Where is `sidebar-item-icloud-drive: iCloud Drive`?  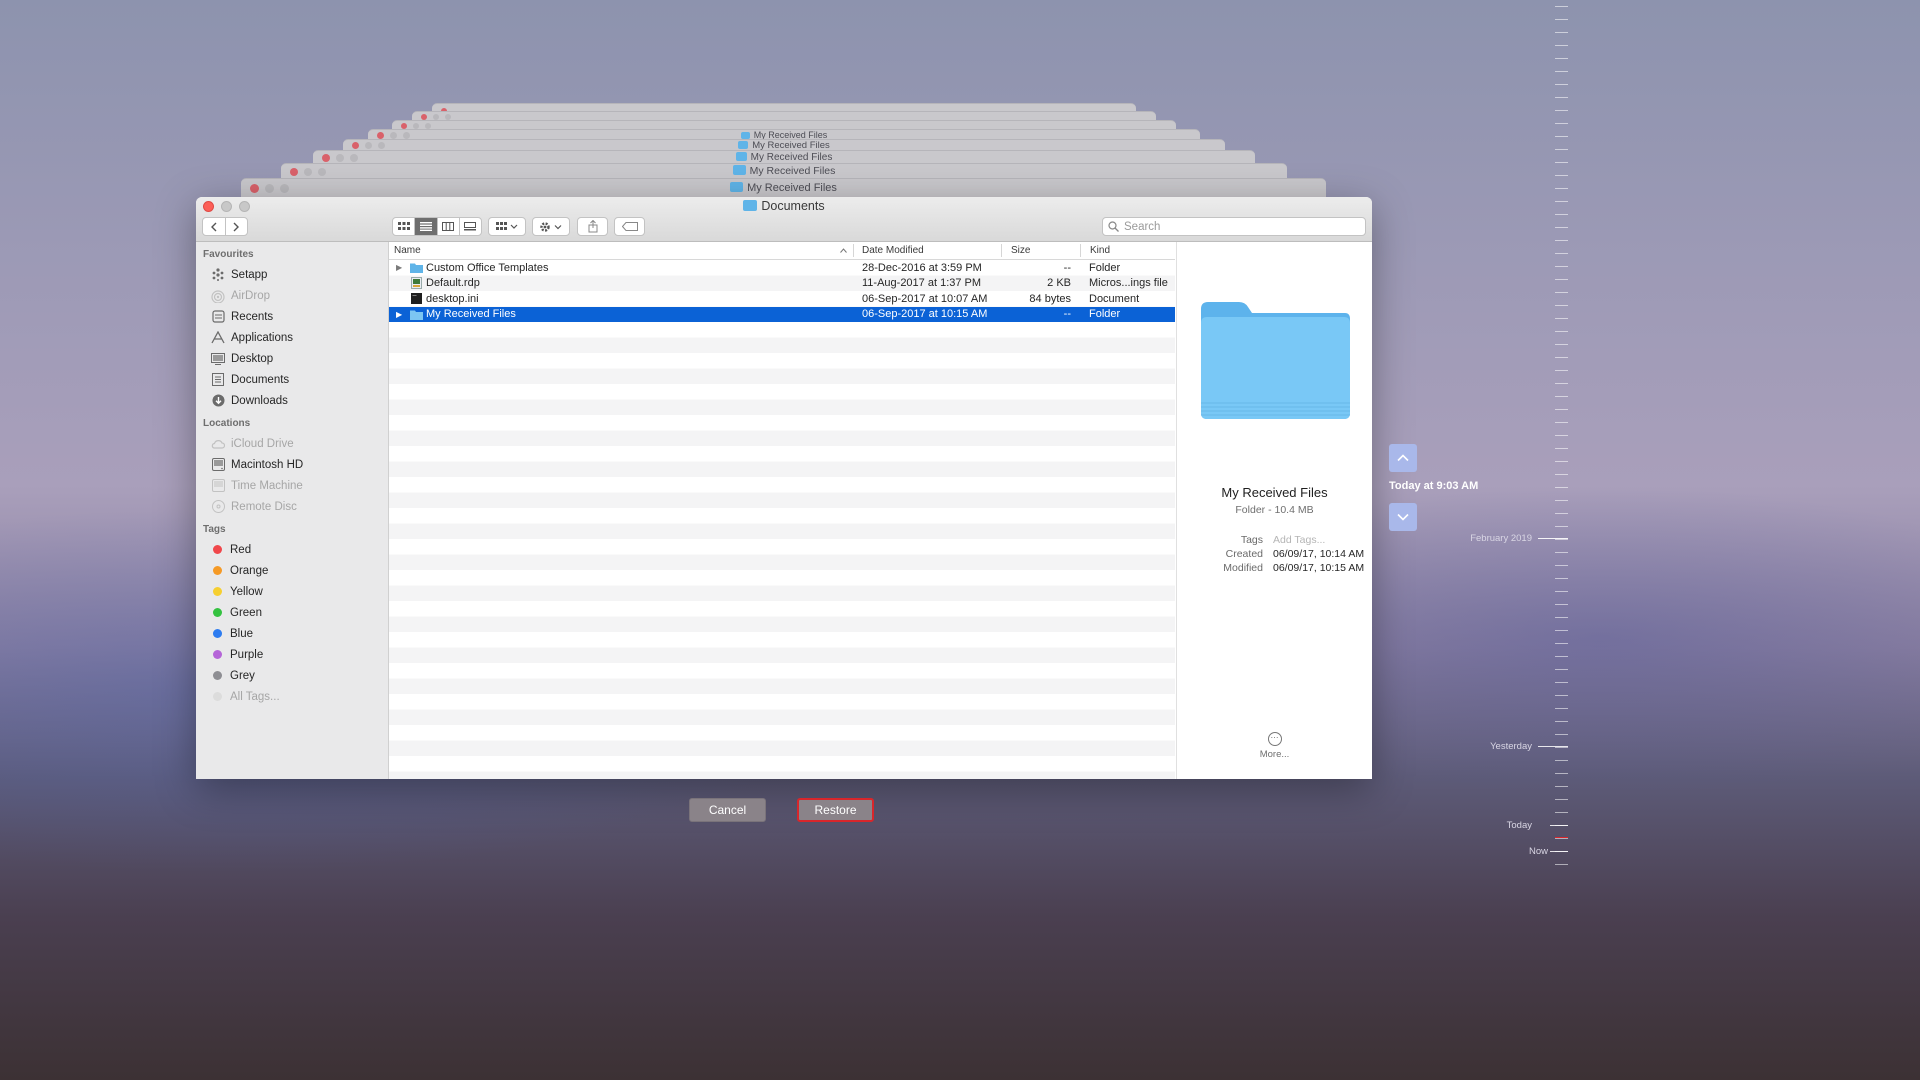 sidebar-item-icloud-drive: iCloud Drive is located at coordinates (292, 443).